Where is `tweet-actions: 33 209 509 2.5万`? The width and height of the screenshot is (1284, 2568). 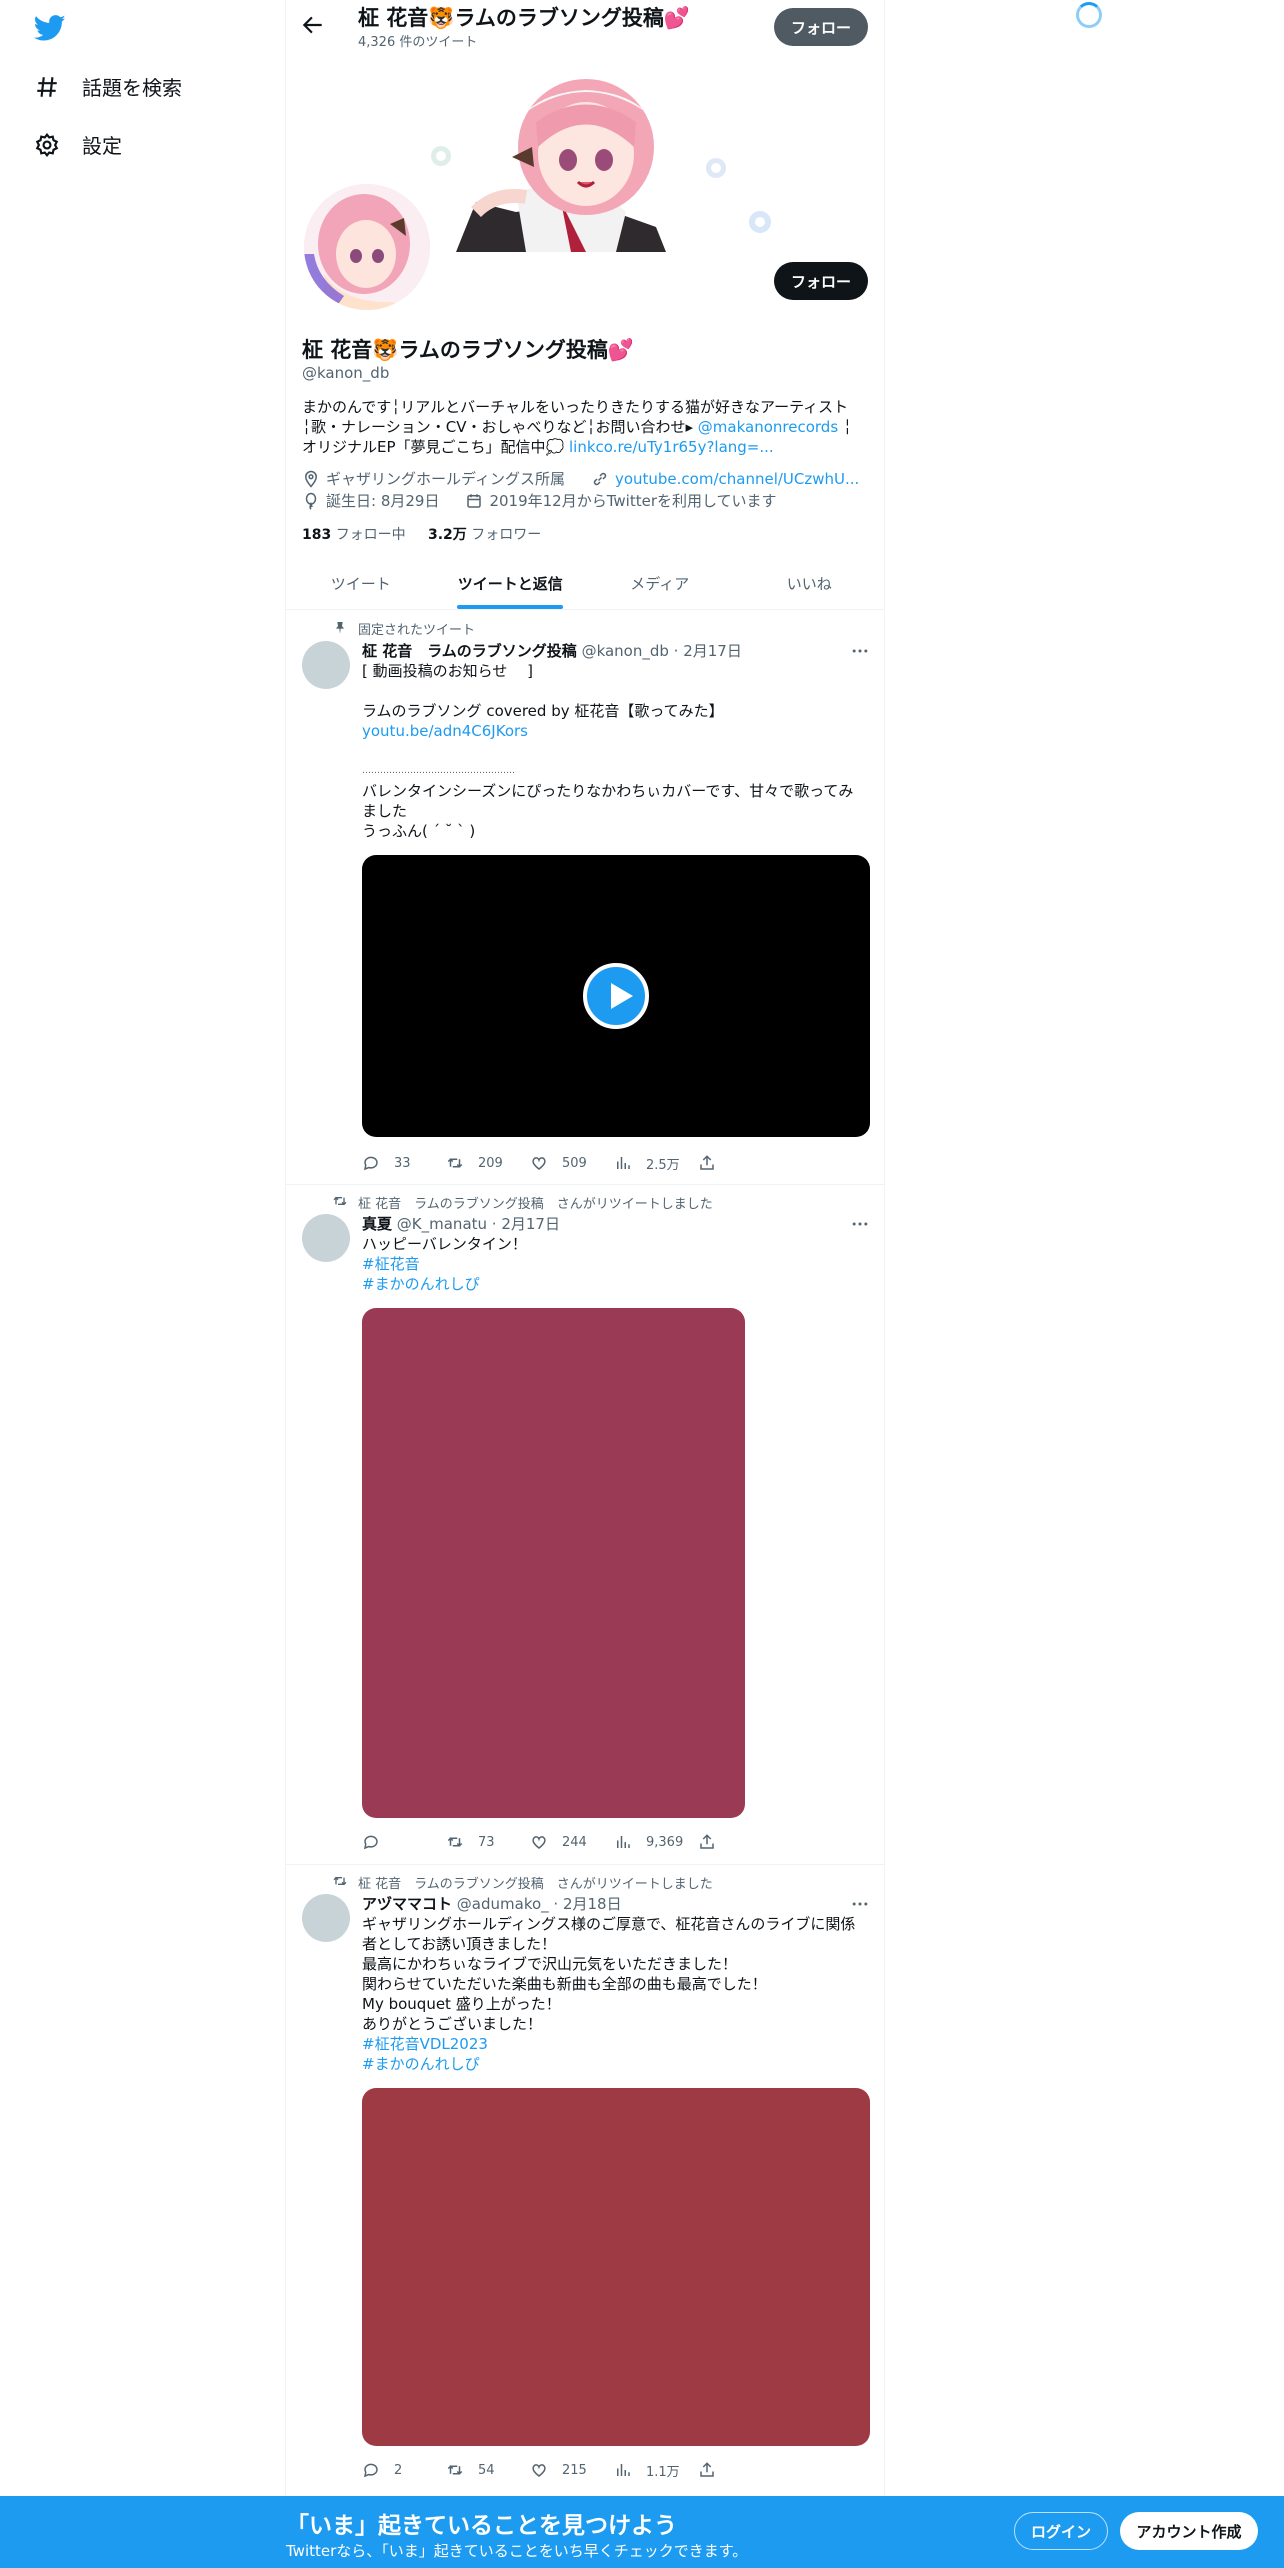 tweet-actions: 33 209 509 2.5万 is located at coordinates (572, 1163).